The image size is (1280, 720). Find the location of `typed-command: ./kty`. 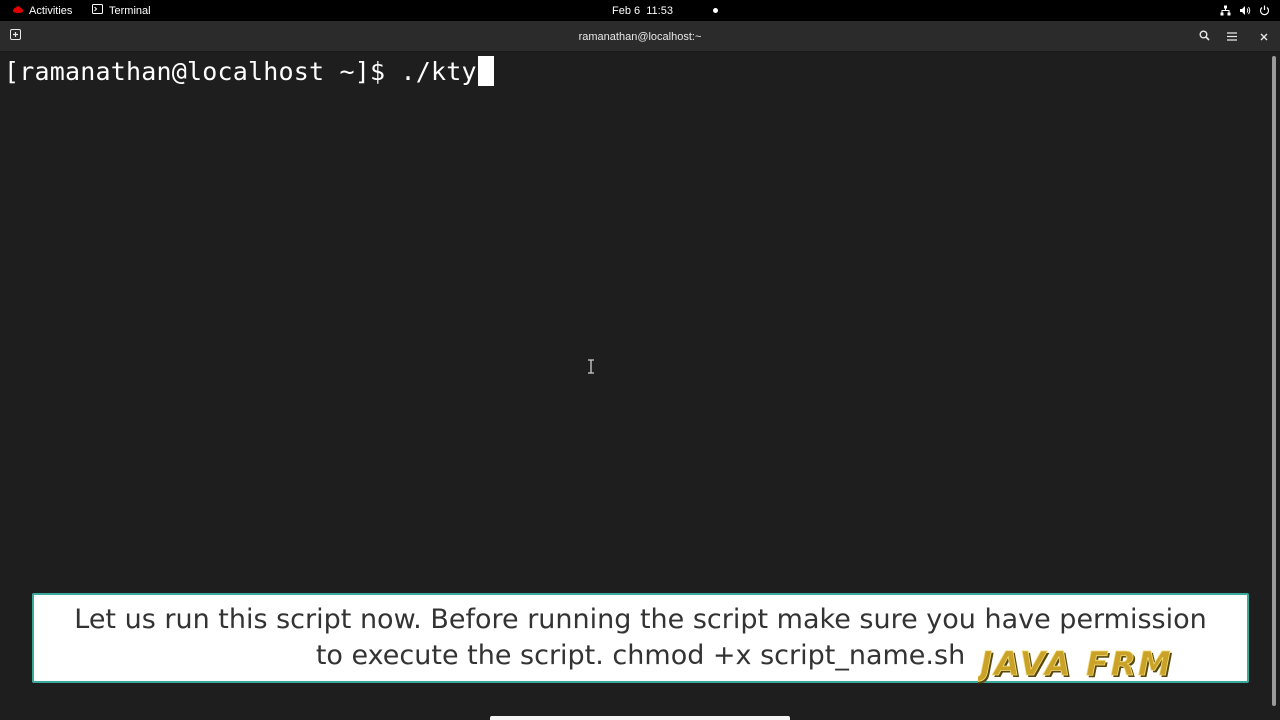

typed-command: ./kty is located at coordinates (438, 71).